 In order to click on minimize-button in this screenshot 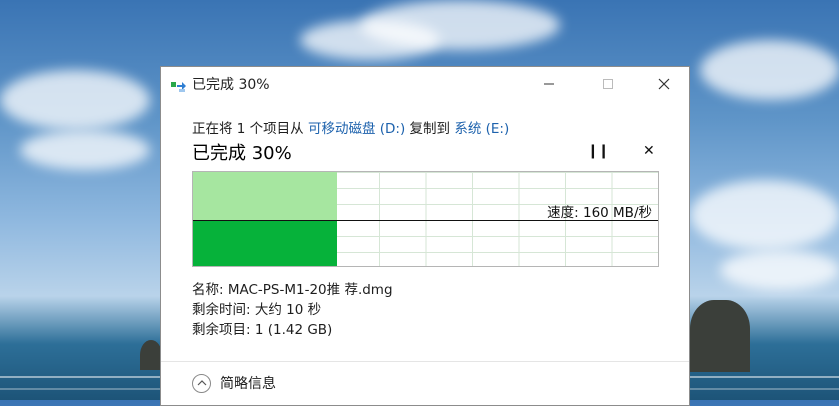, I will do `click(549, 83)`.